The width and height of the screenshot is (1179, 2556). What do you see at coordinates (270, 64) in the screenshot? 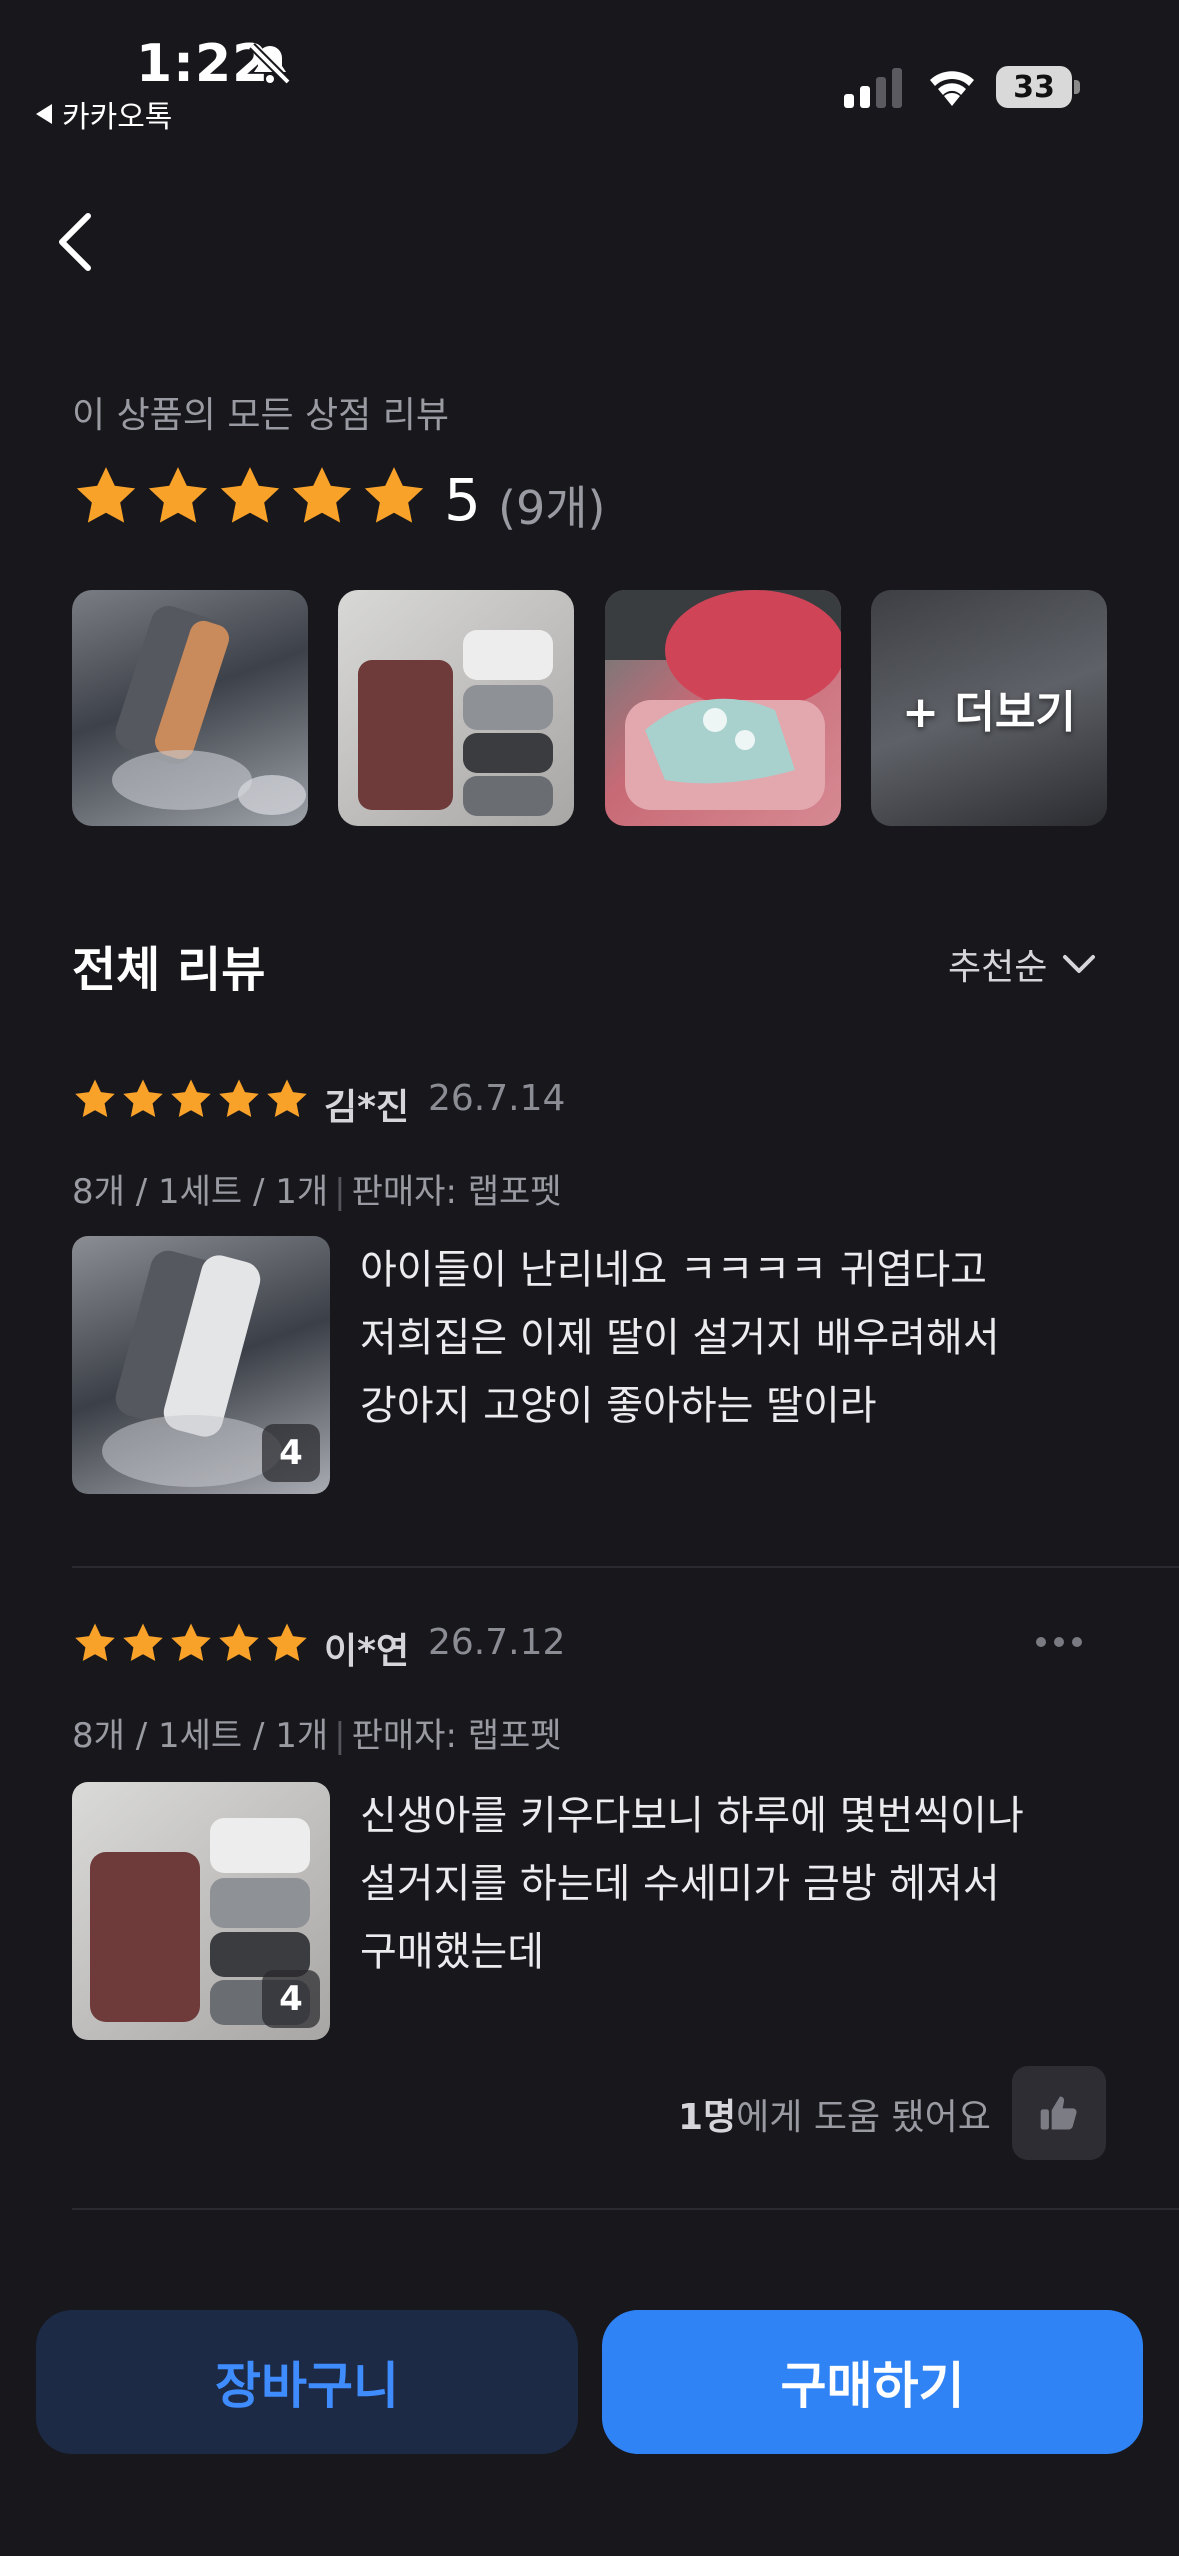
I see `bell-muted-icon` at bounding box center [270, 64].